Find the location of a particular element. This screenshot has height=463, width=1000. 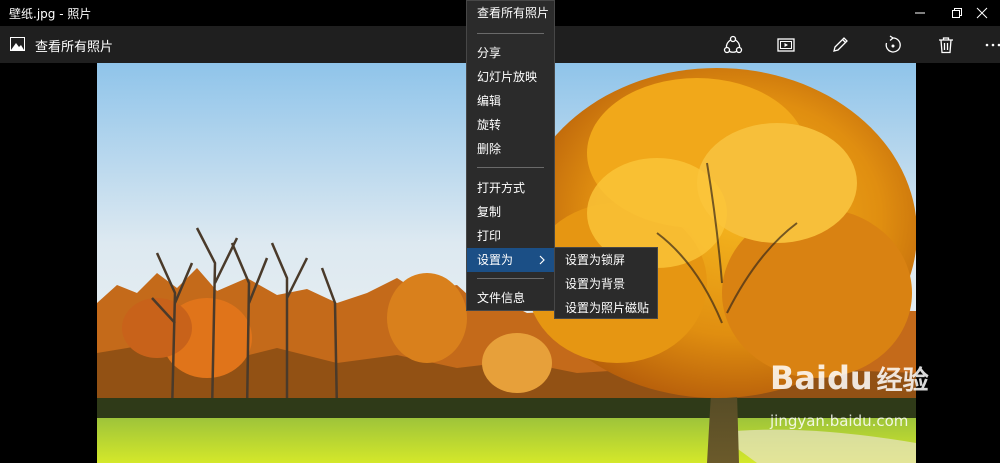

menu-item-open-with: 打开方式 is located at coordinates (510, 188).